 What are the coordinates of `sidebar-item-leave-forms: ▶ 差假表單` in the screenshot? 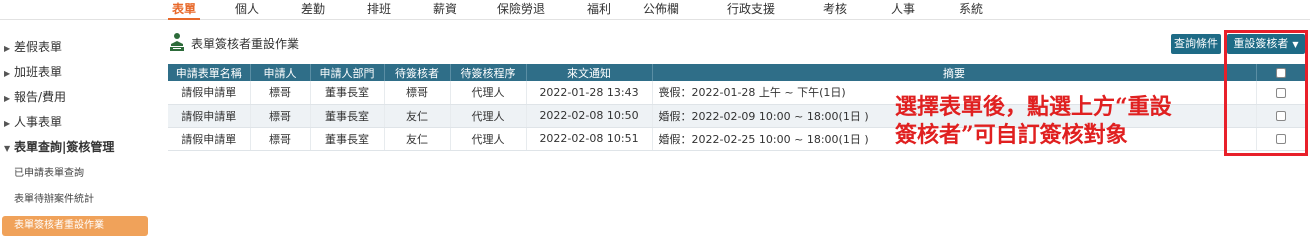 It's located at (75, 47).